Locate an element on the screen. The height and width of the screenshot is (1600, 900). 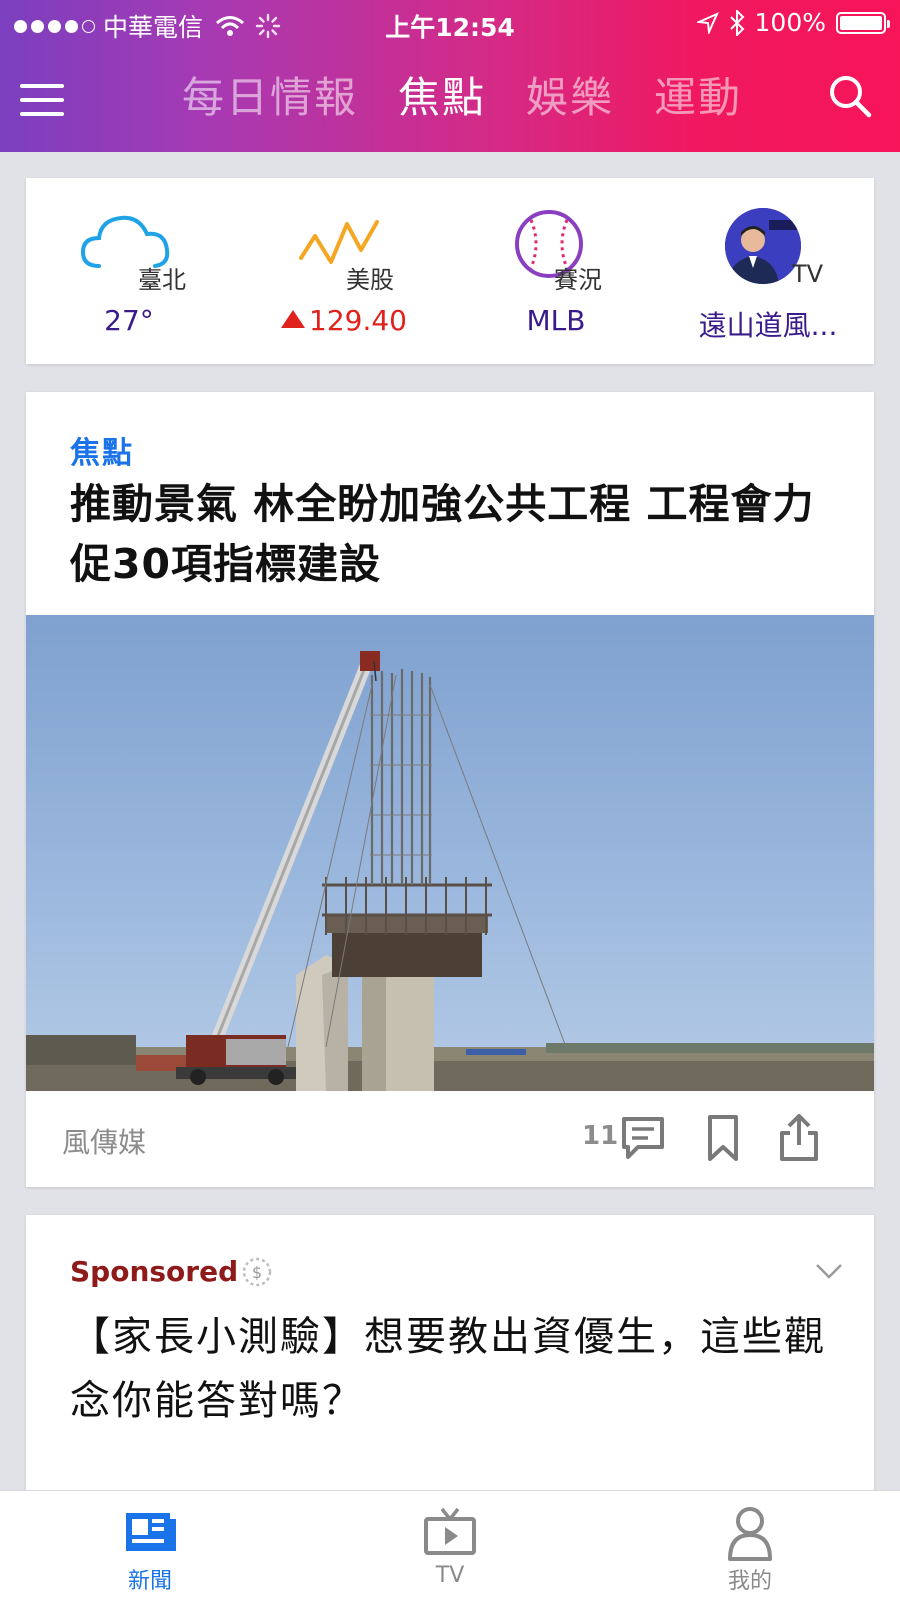
hamburger-menu-icon is located at coordinates (42, 100).